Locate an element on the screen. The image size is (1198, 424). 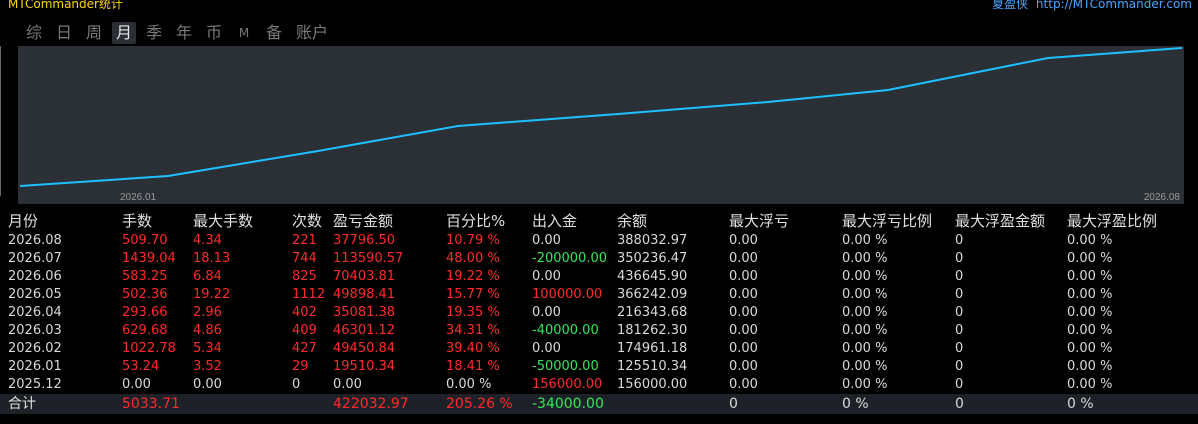
app-title: MTCommander统计 is located at coordinates (65, 5).